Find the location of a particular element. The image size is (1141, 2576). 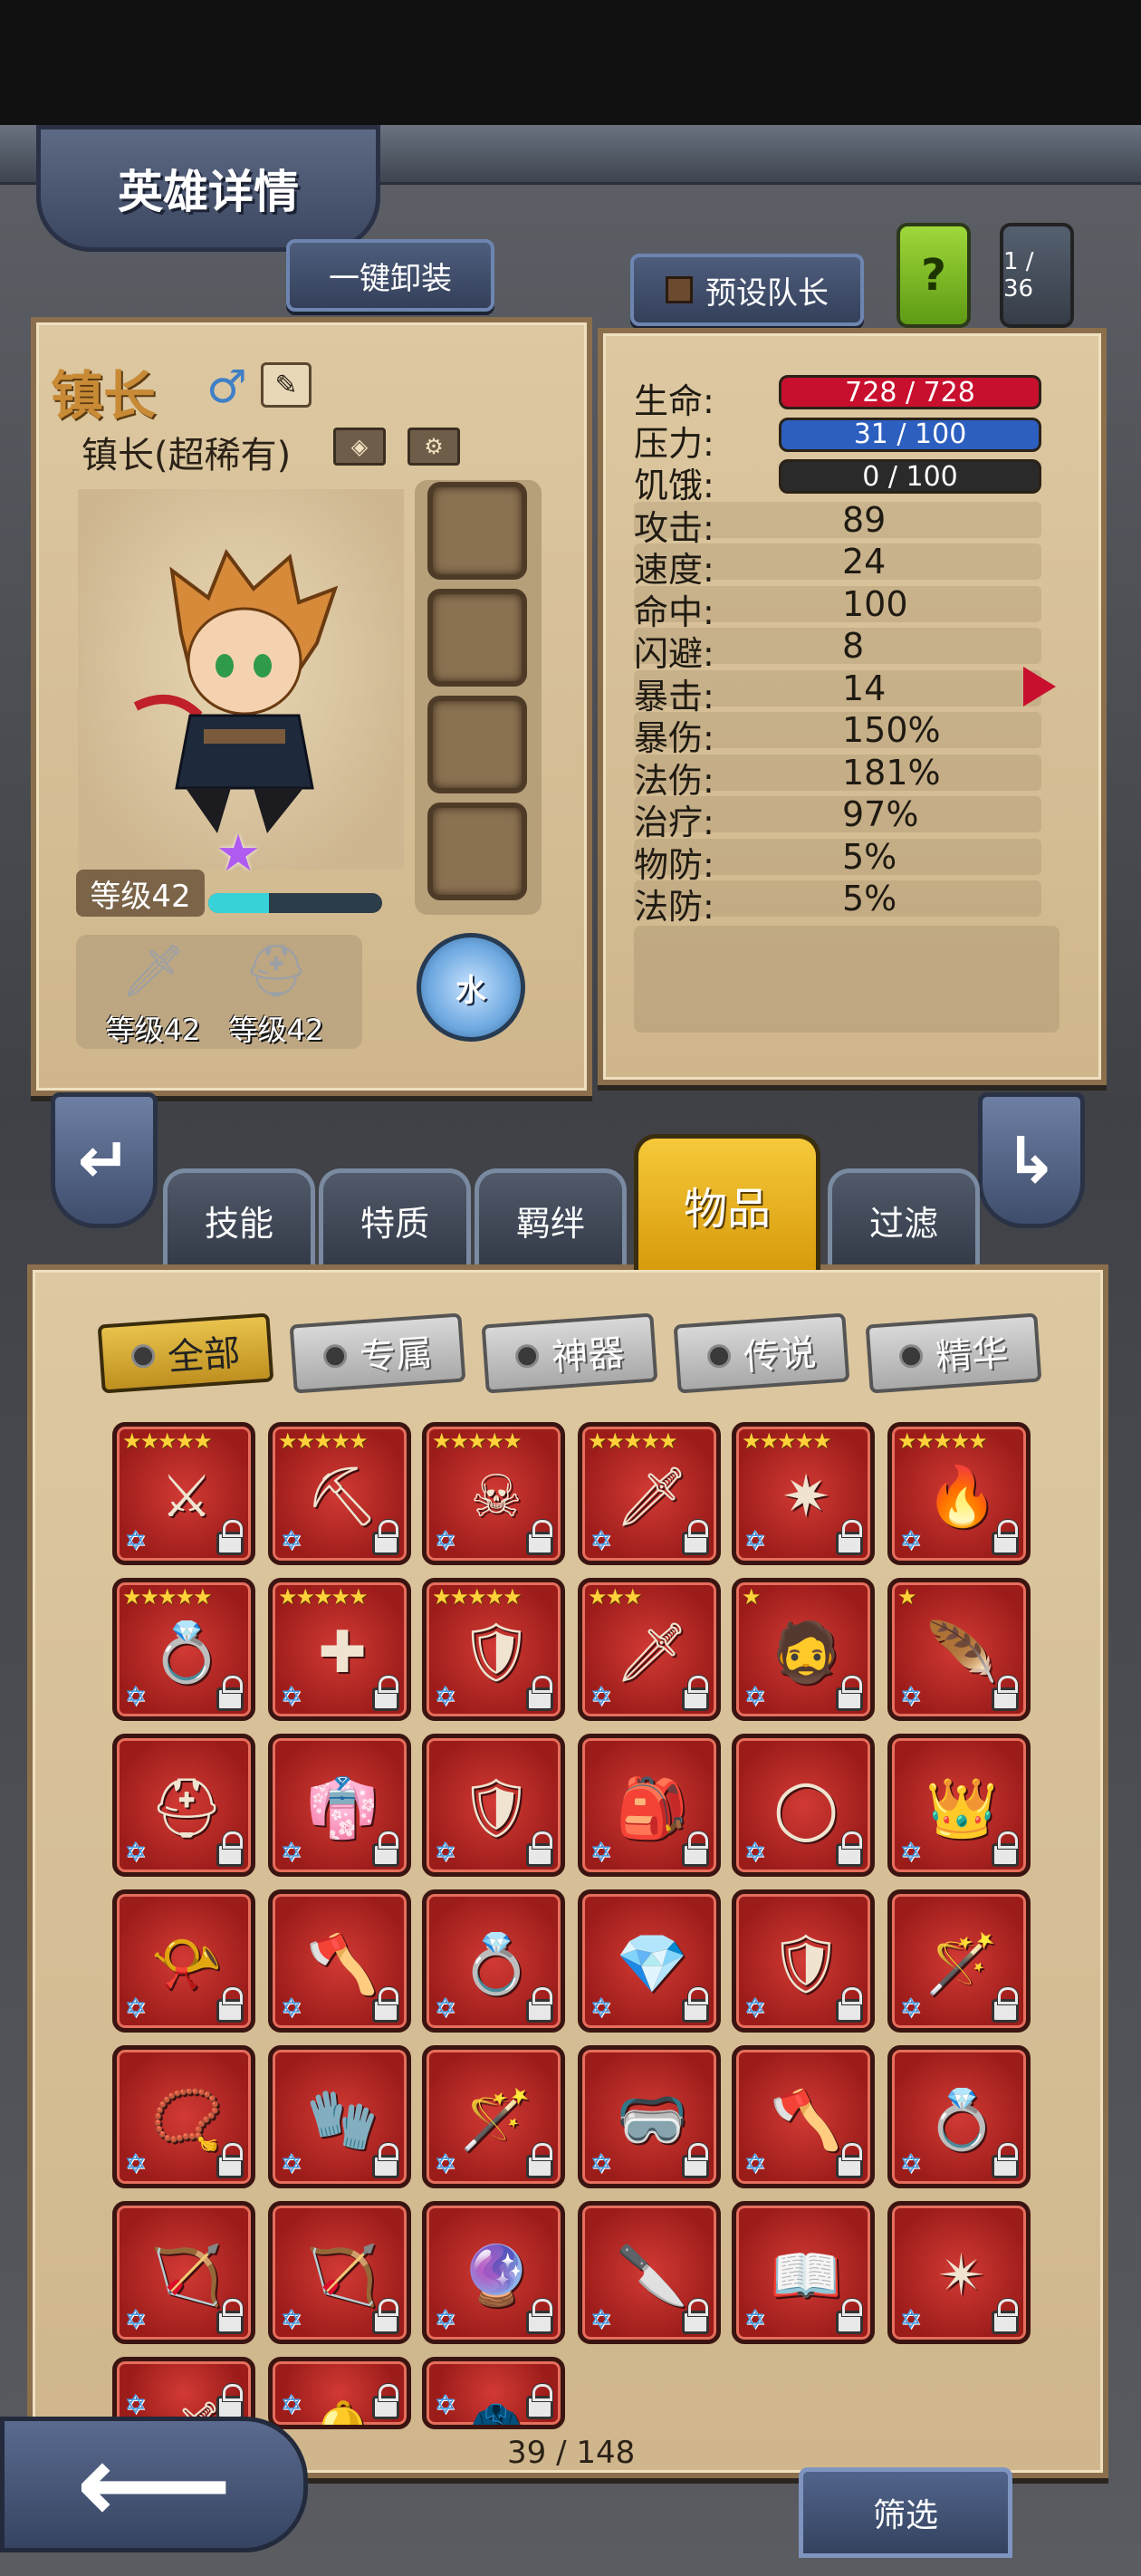

hero-roster-count: 1 / 36 is located at coordinates (1037, 275).